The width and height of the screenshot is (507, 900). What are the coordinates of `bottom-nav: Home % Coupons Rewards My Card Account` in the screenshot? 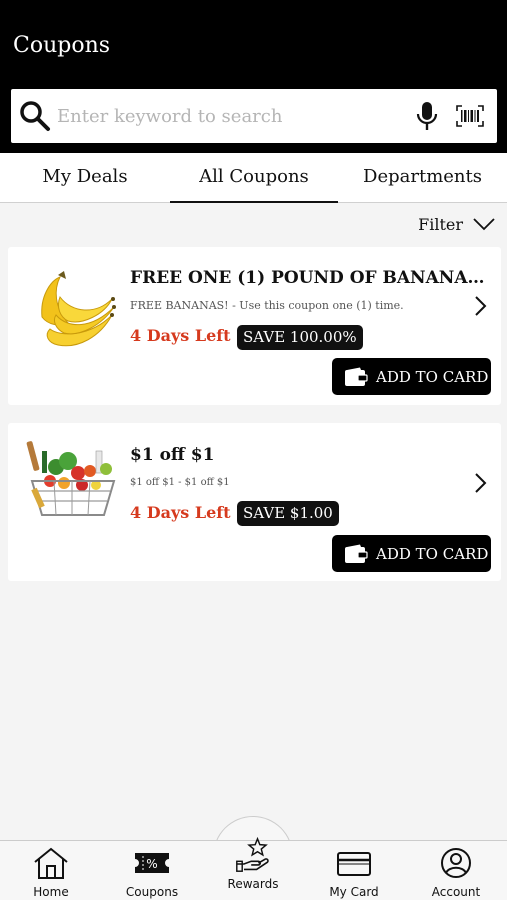 It's located at (253, 868).